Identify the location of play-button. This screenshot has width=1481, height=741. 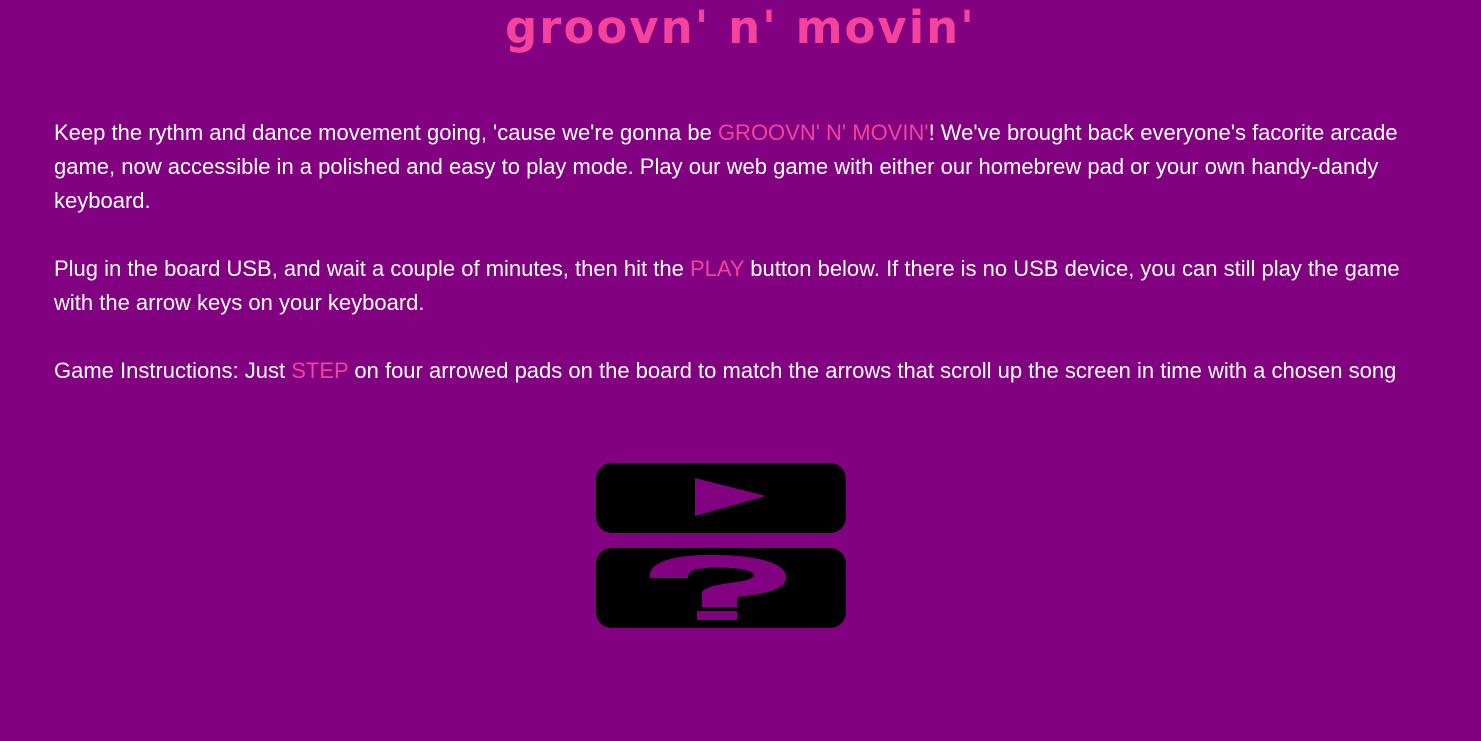
(721, 498).